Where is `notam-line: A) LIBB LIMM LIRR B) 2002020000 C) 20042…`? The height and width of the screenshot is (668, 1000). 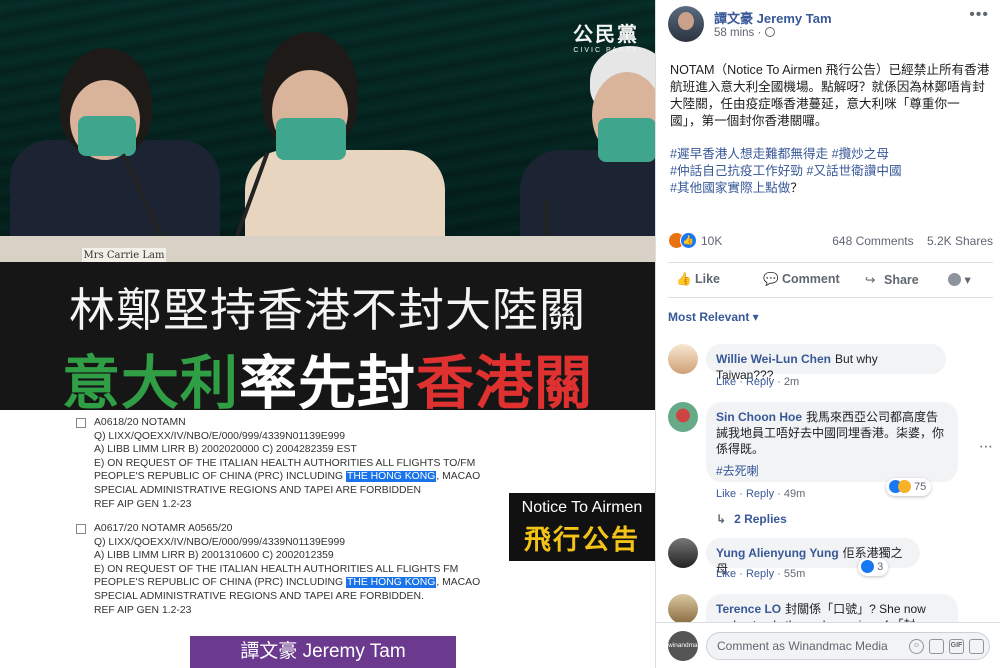
notam-line: A) LIBB LIMM LIRR B) 2002020000 C) 20042… is located at coordinates (225, 450).